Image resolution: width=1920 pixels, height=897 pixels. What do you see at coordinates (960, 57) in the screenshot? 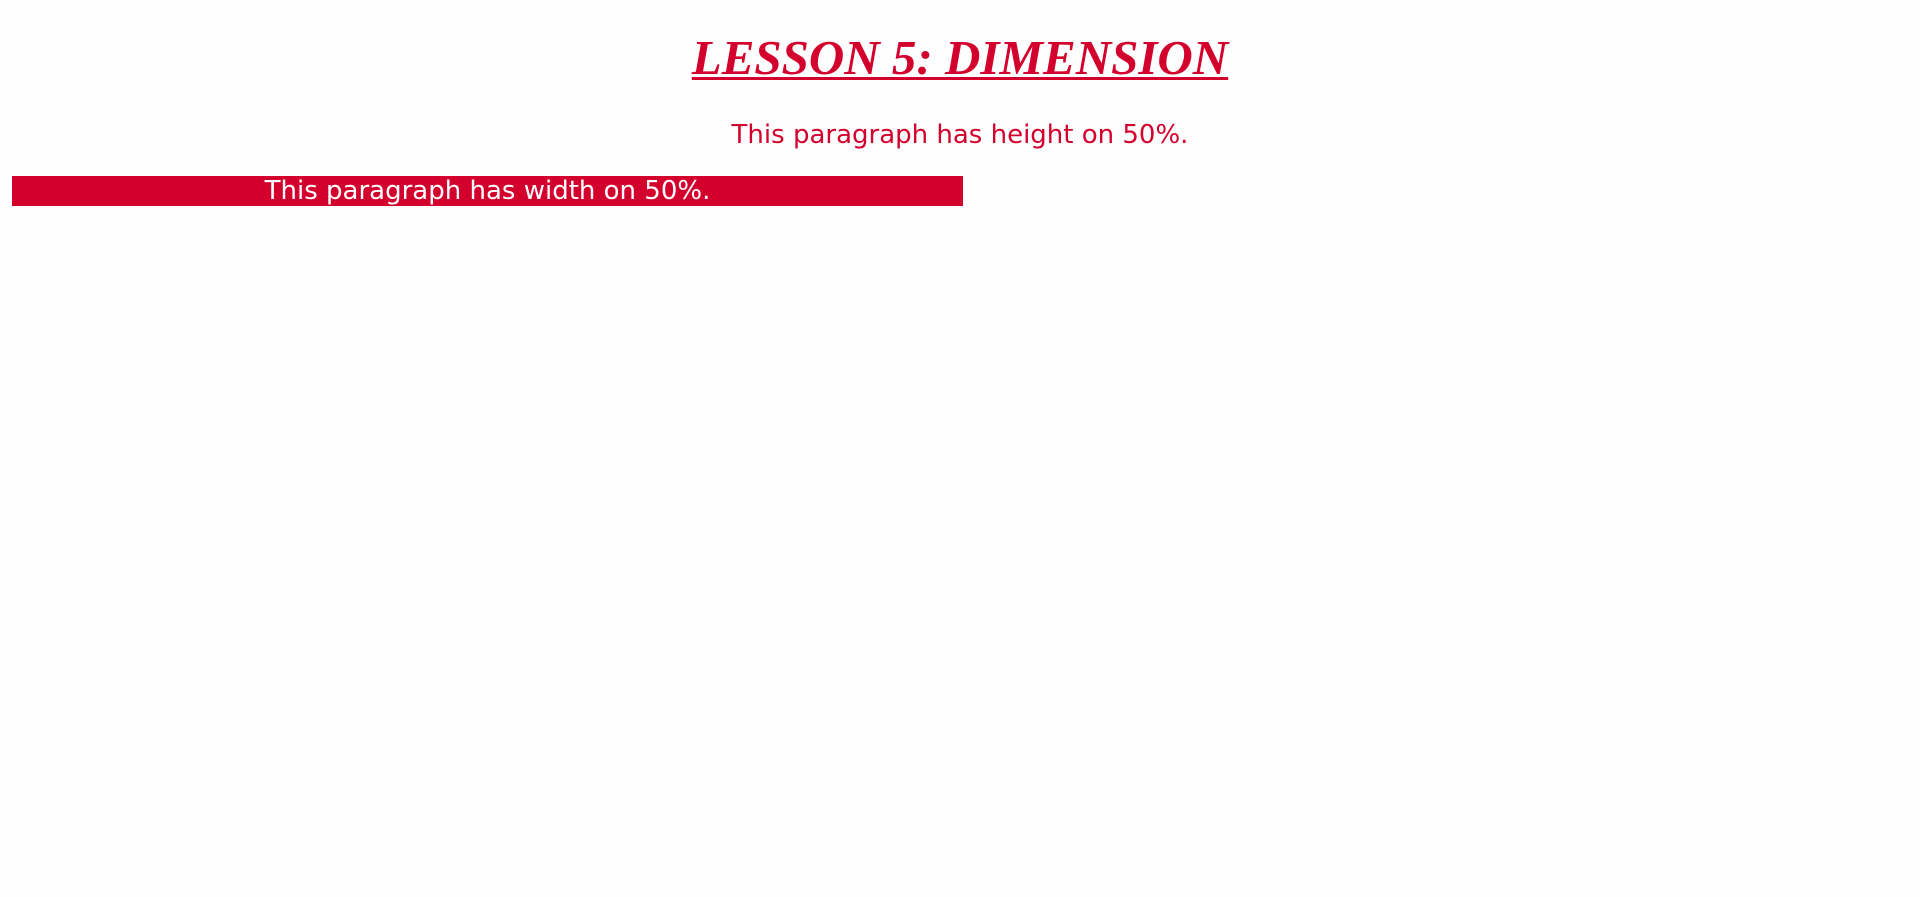
I see `page-title: LESSON 5: DIMENSION` at bounding box center [960, 57].